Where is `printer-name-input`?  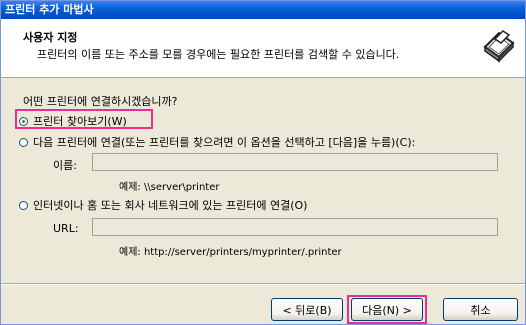 printer-name-input is located at coordinates (295, 162).